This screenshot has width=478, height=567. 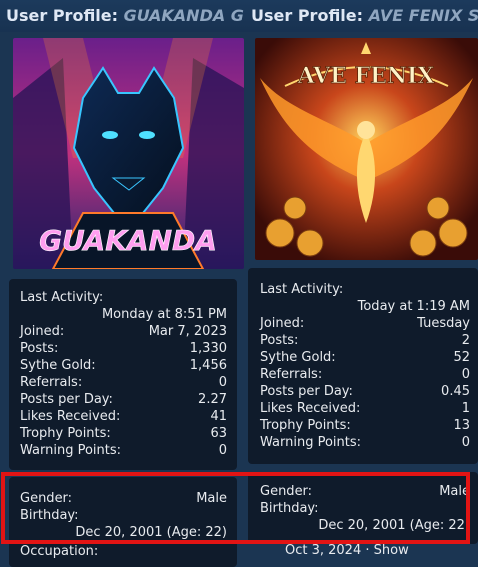 I want to click on profile-username: AVE FENIX S, so click(x=423, y=15).